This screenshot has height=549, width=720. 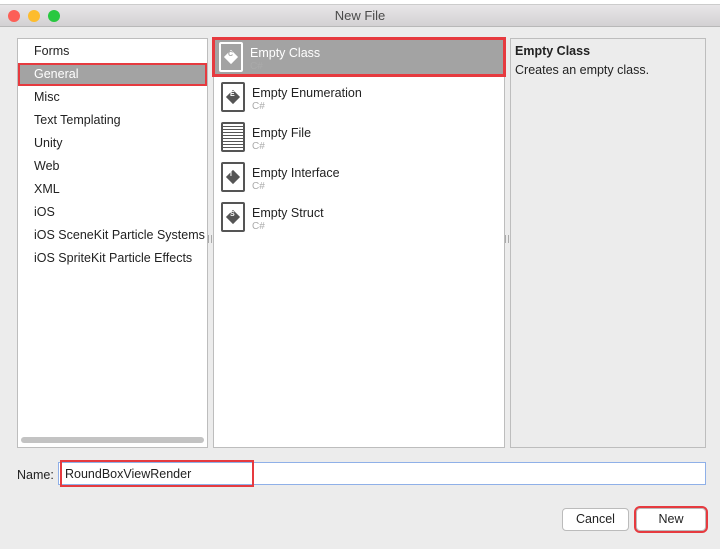 What do you see at coordinates (296, 173) in the screenshot?
I see `template-name: Empty Interface` at bounding box center [296, 173].